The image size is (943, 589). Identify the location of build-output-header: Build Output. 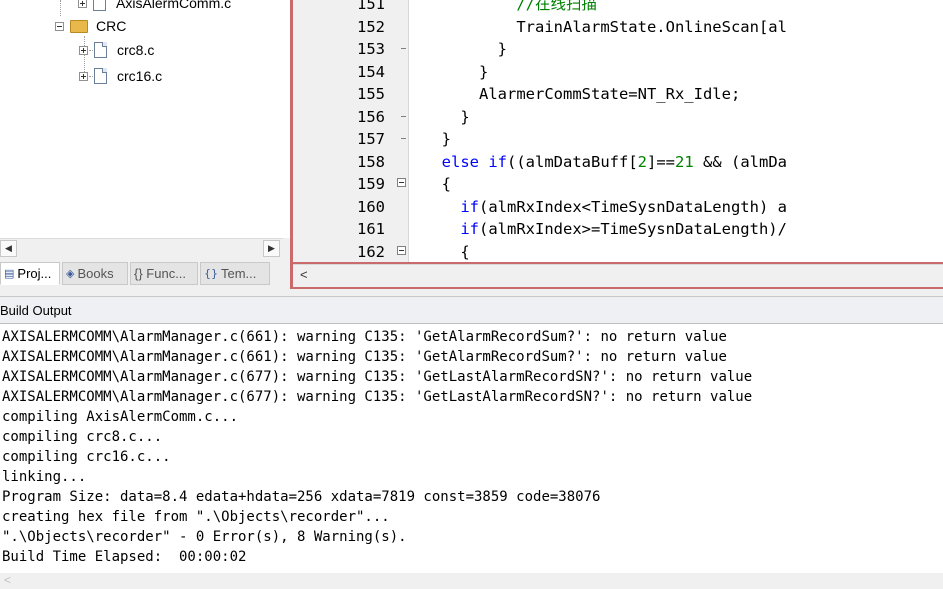
(471, 309).